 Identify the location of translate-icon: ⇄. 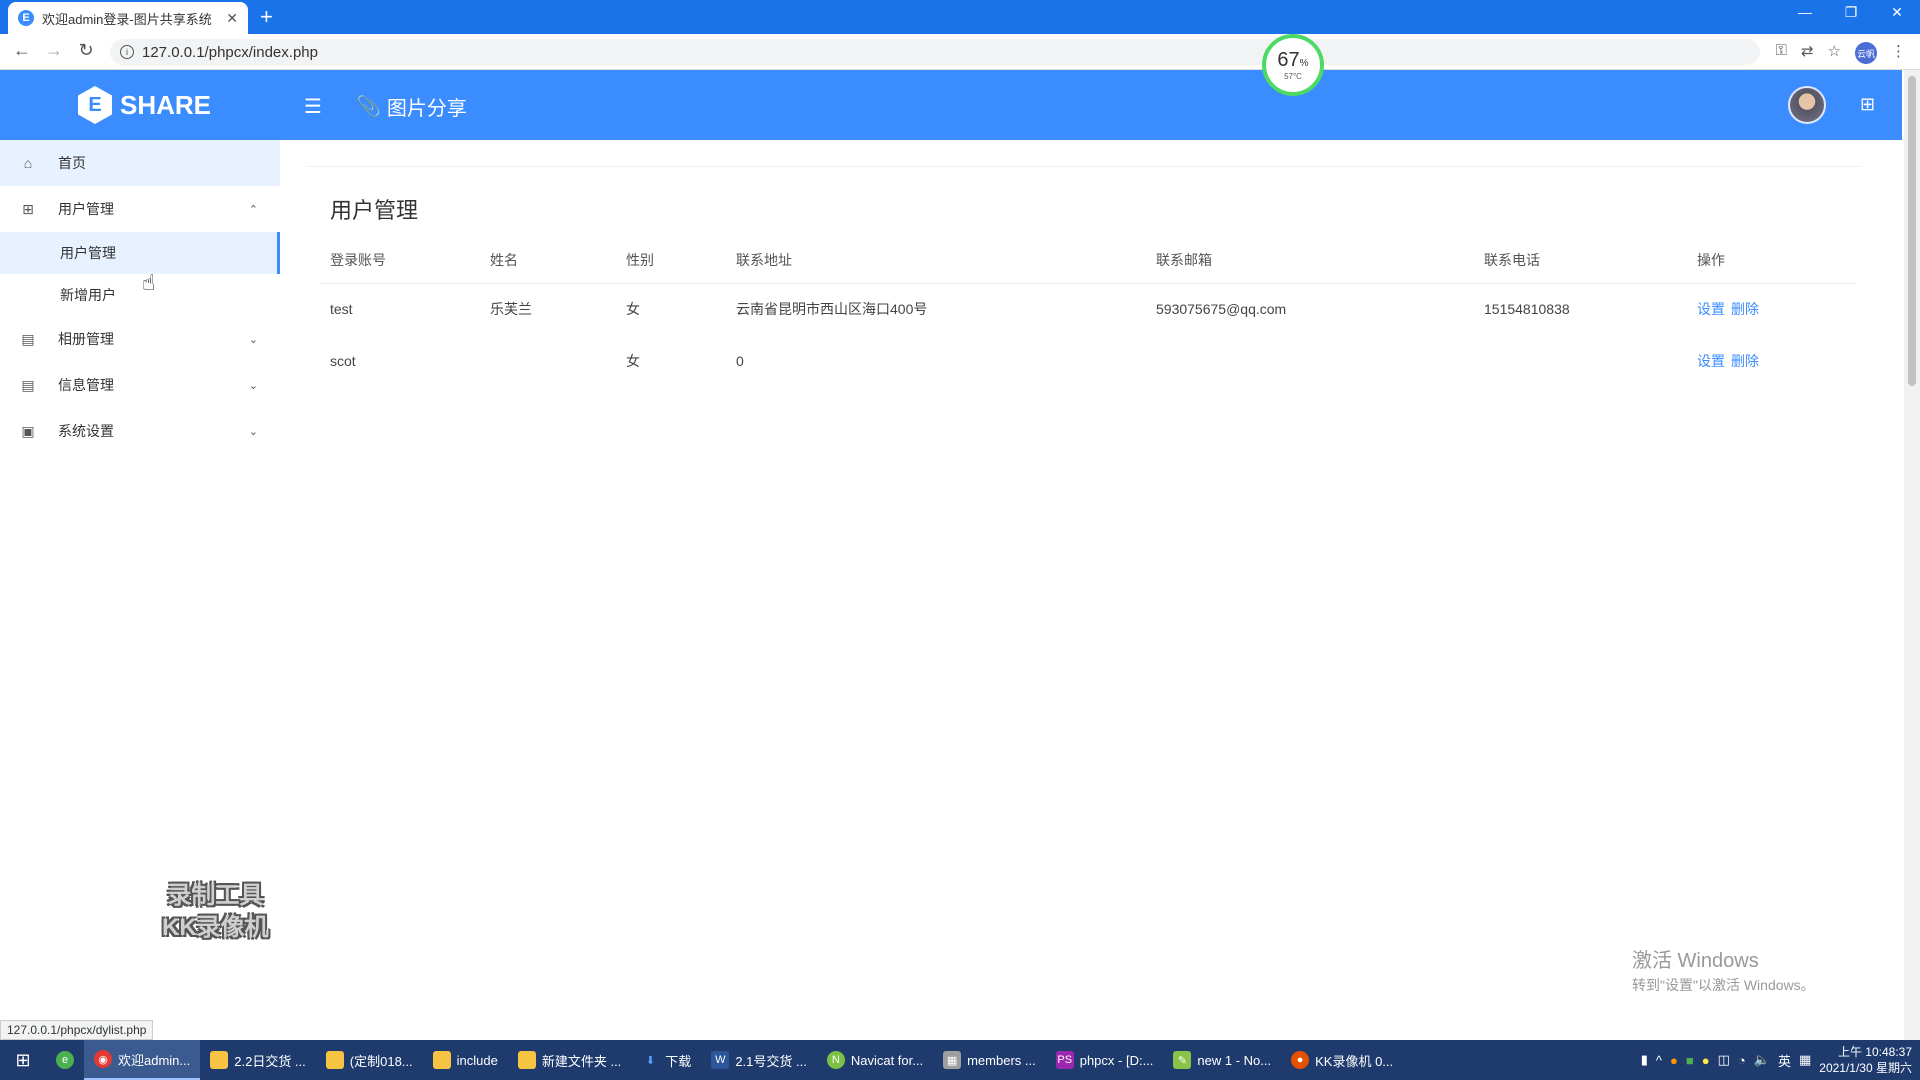
(1807, 53).